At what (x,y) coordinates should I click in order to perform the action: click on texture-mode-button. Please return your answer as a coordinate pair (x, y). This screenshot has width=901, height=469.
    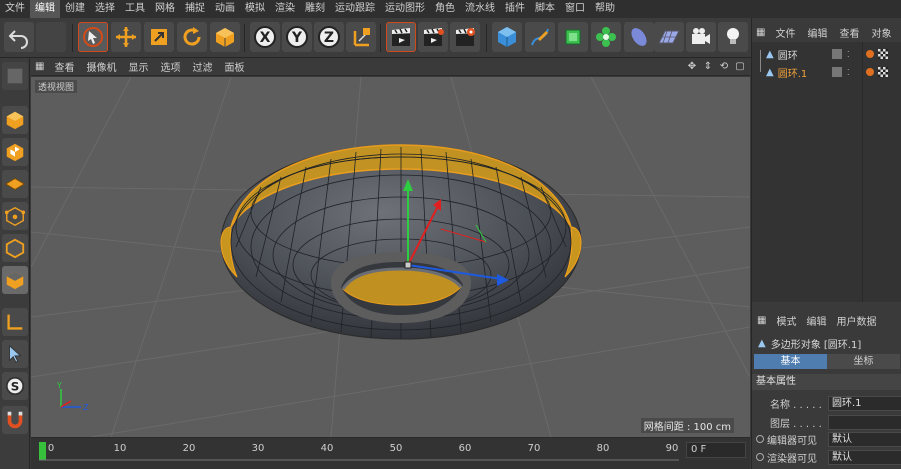
    Looking at the image, I should click on (15, 152).